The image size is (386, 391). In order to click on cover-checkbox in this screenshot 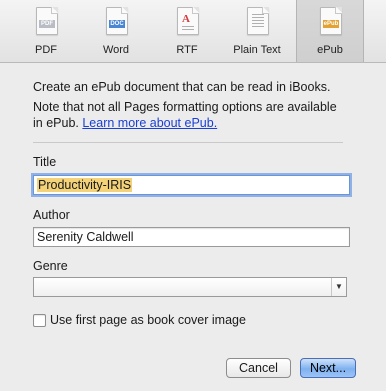, I will do `click(39, 320)`.